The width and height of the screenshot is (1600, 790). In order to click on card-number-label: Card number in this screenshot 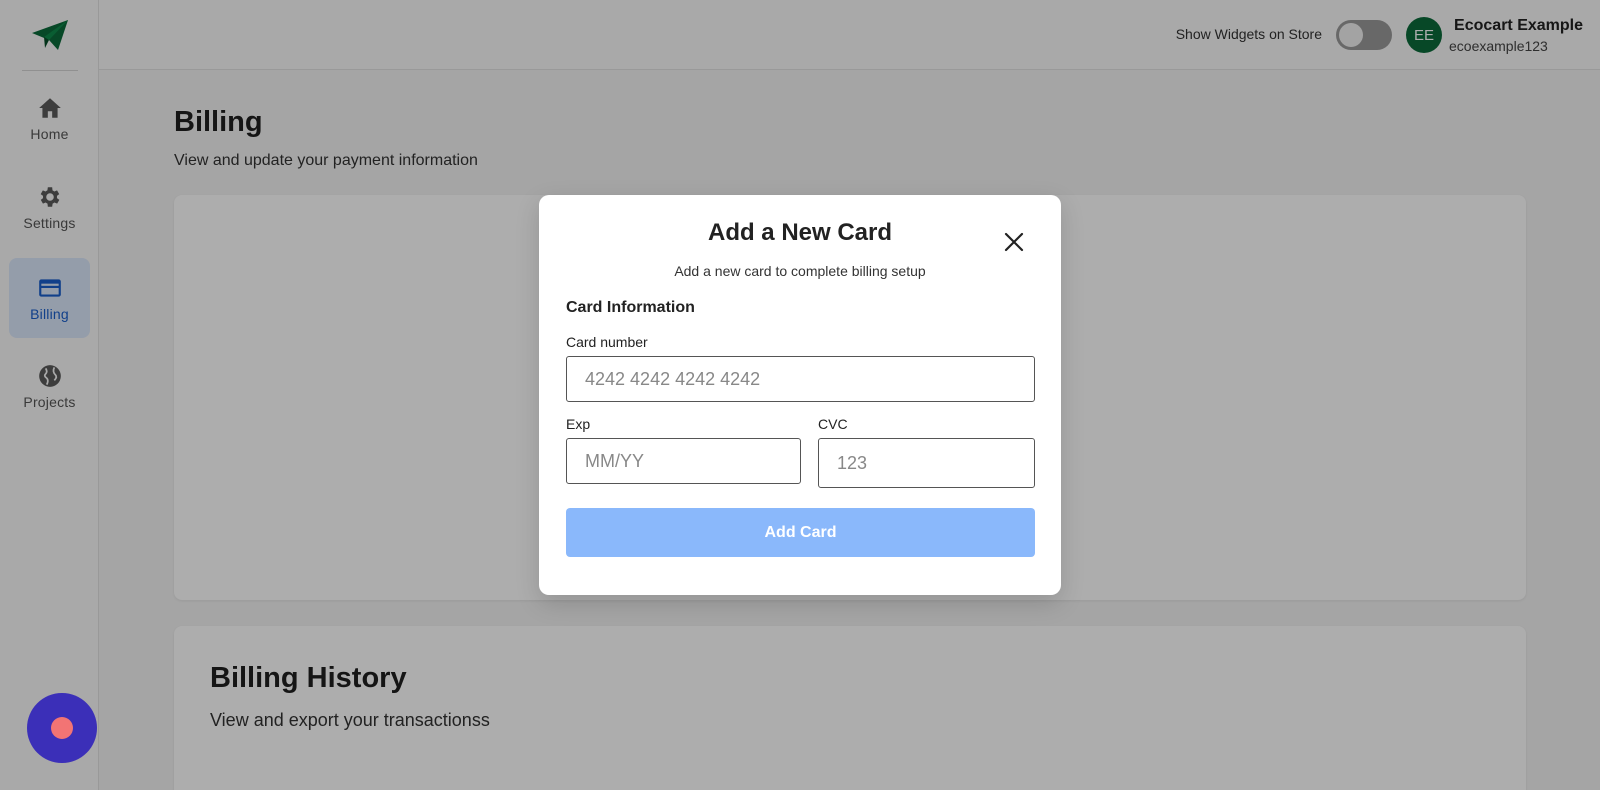, I will do `click(607, 342)`.